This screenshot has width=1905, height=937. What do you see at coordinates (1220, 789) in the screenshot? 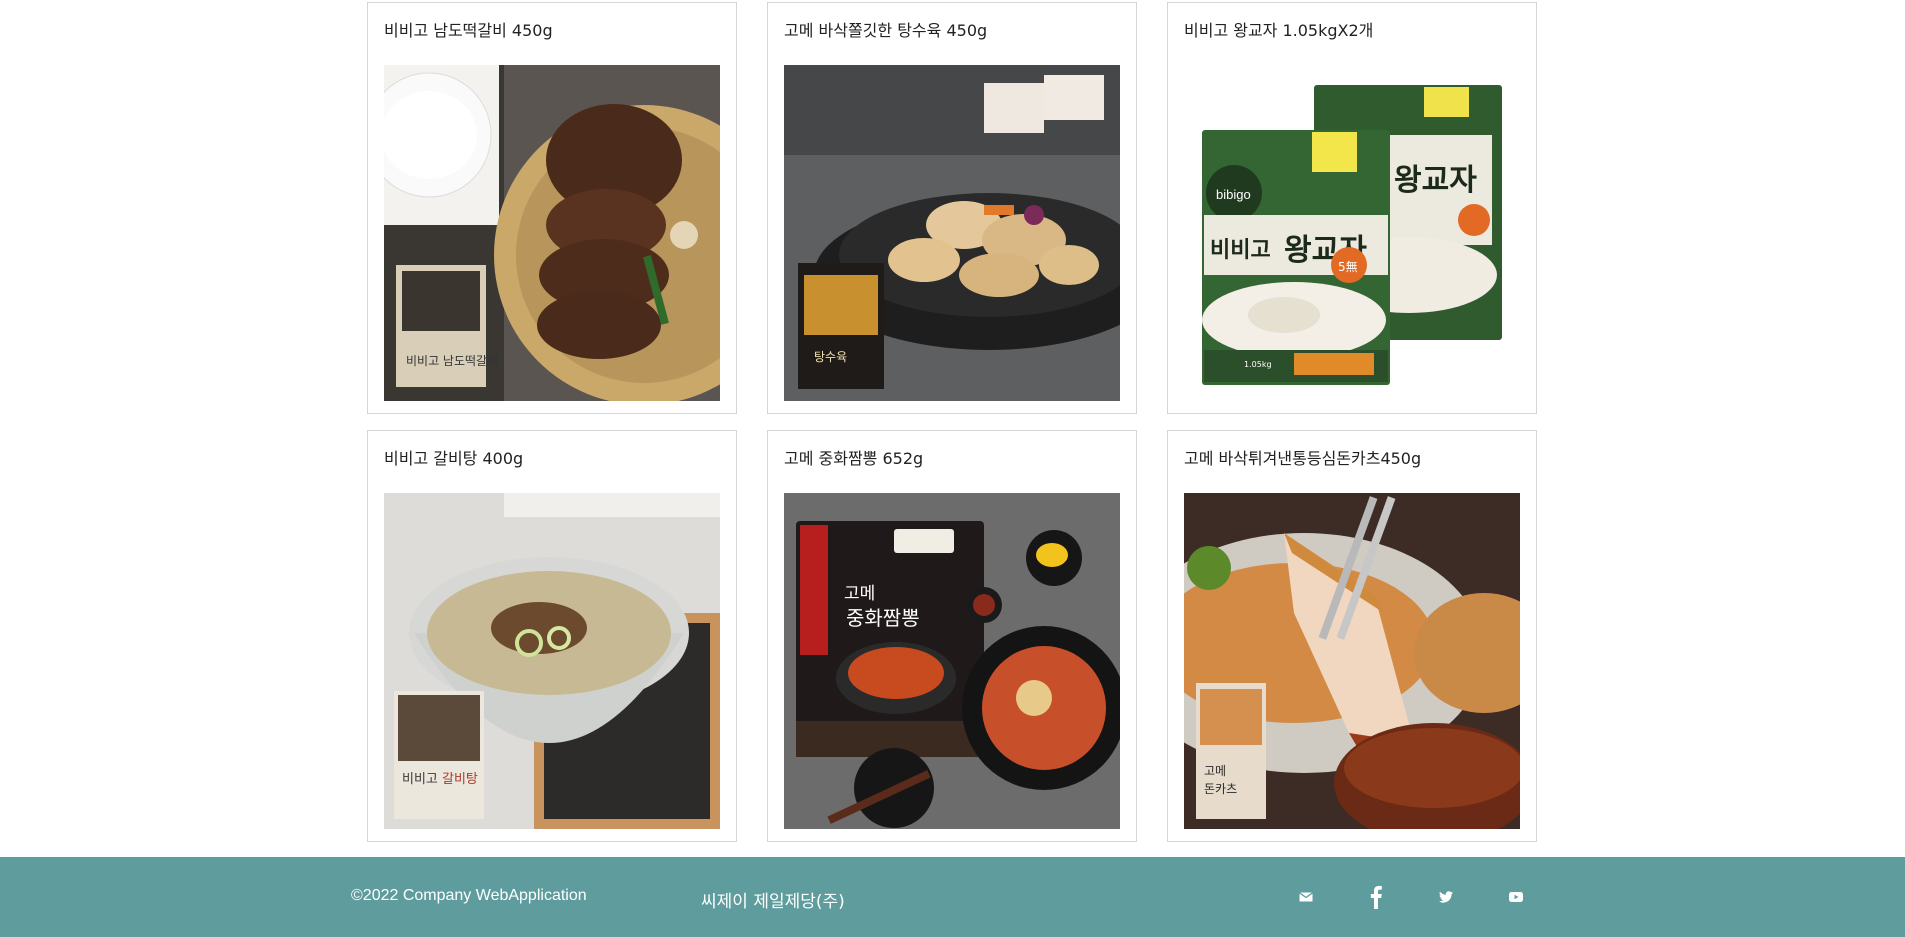
I see `package-text: 돈카츠` at bounding box center [1220, 789].